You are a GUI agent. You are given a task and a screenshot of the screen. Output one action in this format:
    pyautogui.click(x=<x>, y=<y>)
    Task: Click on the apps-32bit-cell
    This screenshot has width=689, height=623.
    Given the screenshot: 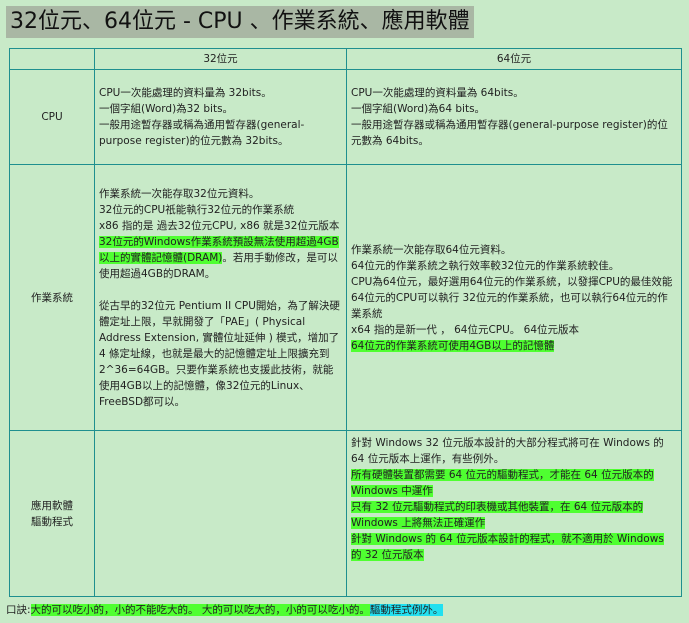 What is the action you would take?
    pyautogui.click(x=220, y=513)
    